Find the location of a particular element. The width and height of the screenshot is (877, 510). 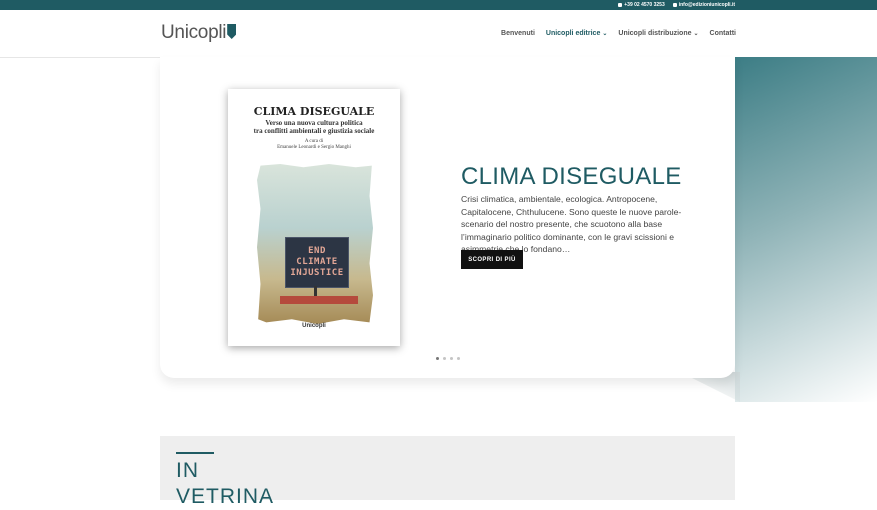

book-cover-title: CLIMA DISEGUALE is located at coordinates (314, 111).